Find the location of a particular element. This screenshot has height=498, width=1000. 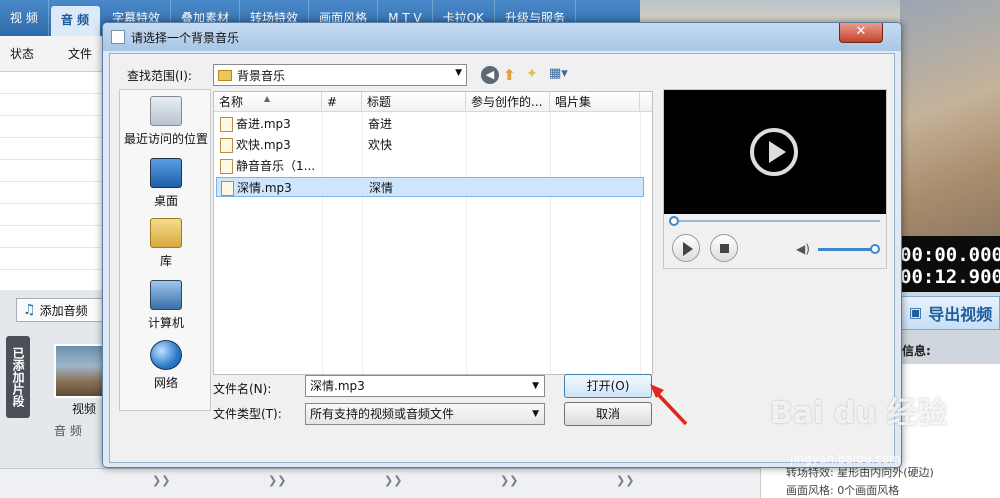

filename-value: 深情.mp3 is located at coordinates (337, 386).